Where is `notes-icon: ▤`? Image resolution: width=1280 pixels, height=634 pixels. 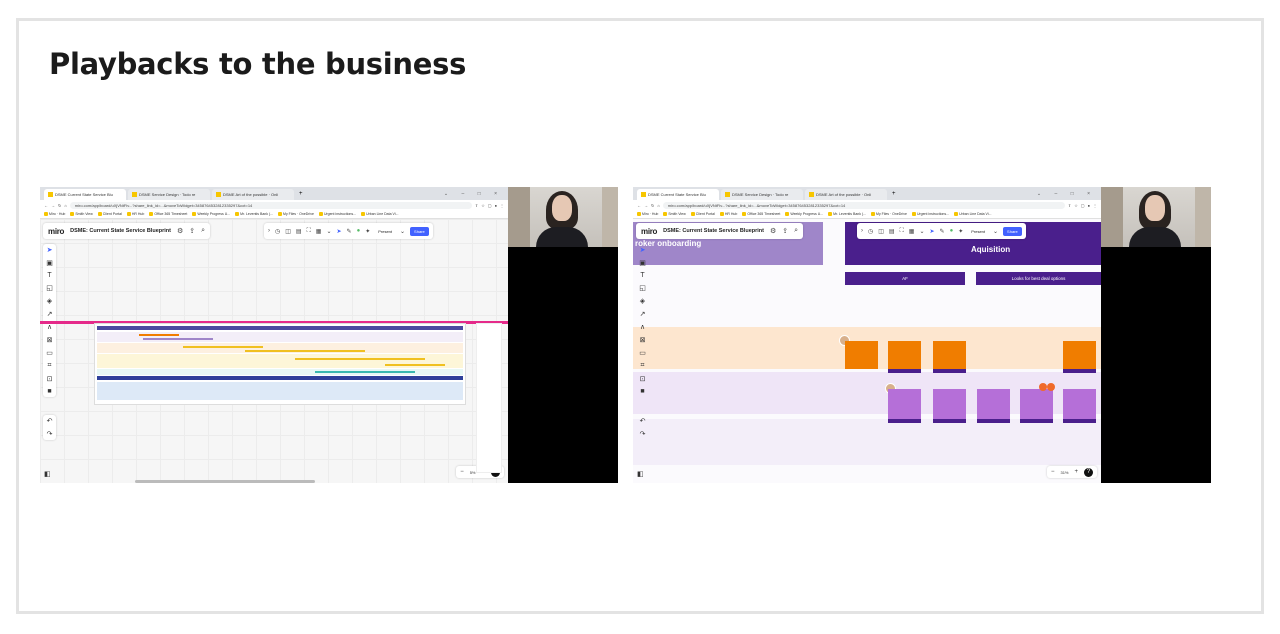 notes-icon: ▤ is located at coordinates (299, 231).